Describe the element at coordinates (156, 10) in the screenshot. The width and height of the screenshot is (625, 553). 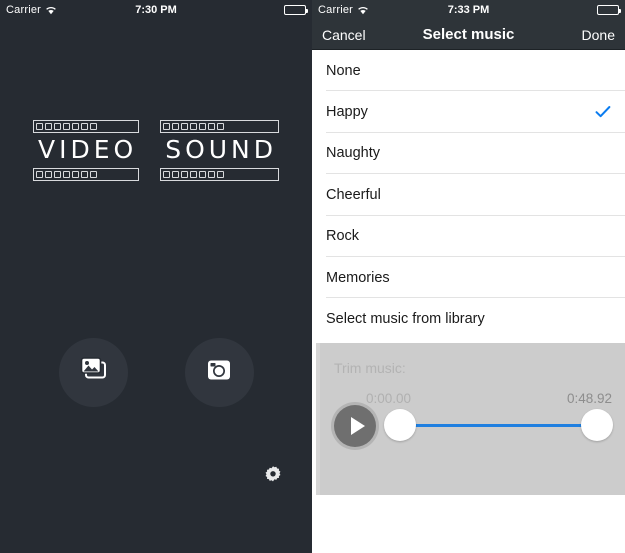
I see `left-status-bar: Carrier 7:30 PM` at that location.